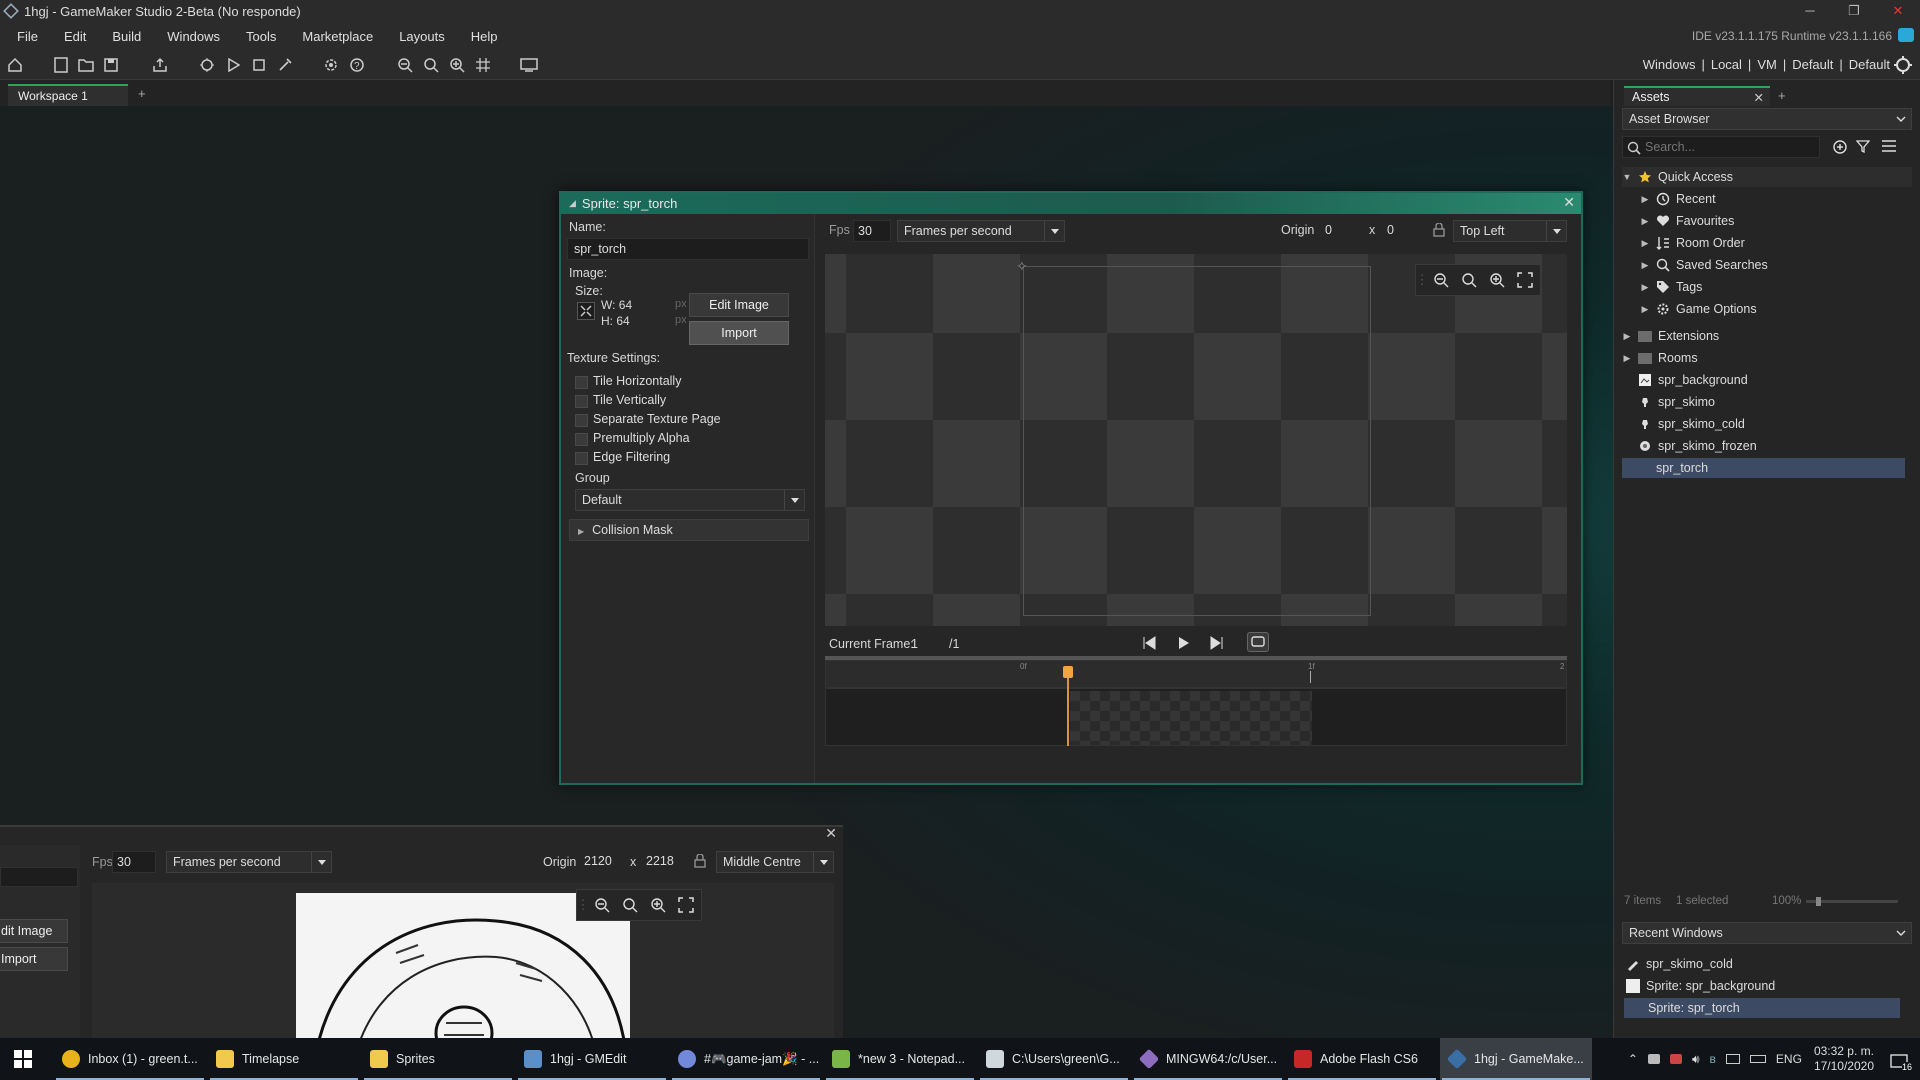 This screenshot has width=1920, height=1080. What do you see at coordinates (739, 305) in the screenshot?
I see `edit-image-button: Edit Image` at bounding box center [739, 305].